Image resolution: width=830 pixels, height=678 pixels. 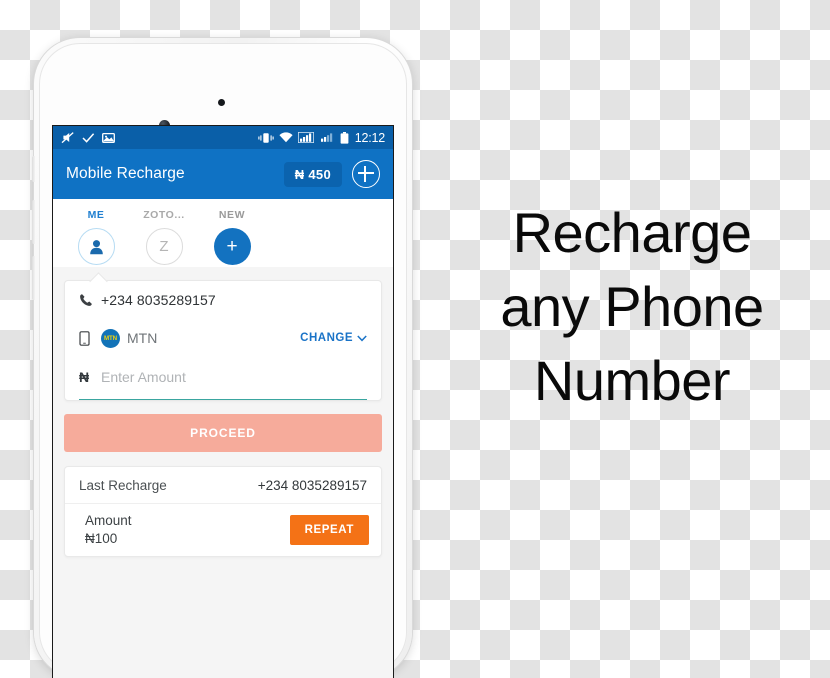 I want to click on headline-line-1: Recharge, so click(x=632, y=232).